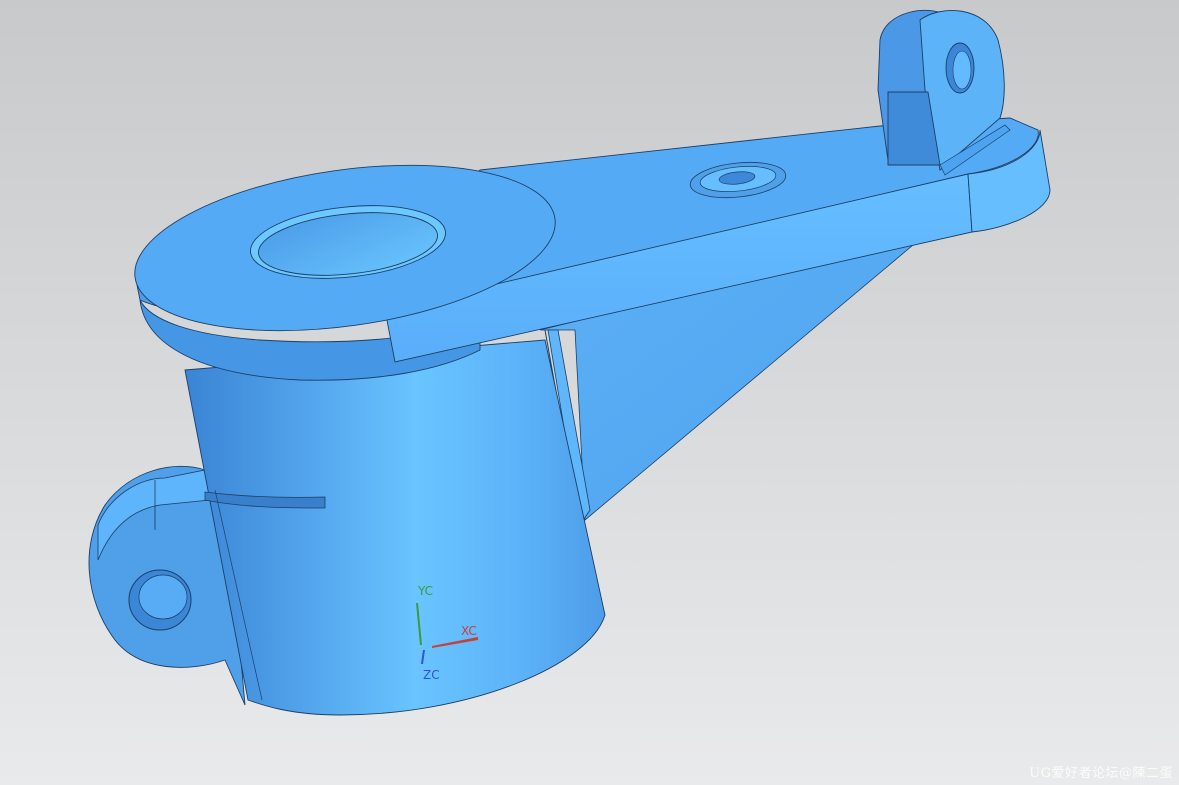 The width and height of the screenshot is (1179, 785). What do you see at coordinates (1101, 773) in the screenshot?
I see `watermark-text: UG爱好者论坛@陳二蛋` at bounding box center [1101, 773].